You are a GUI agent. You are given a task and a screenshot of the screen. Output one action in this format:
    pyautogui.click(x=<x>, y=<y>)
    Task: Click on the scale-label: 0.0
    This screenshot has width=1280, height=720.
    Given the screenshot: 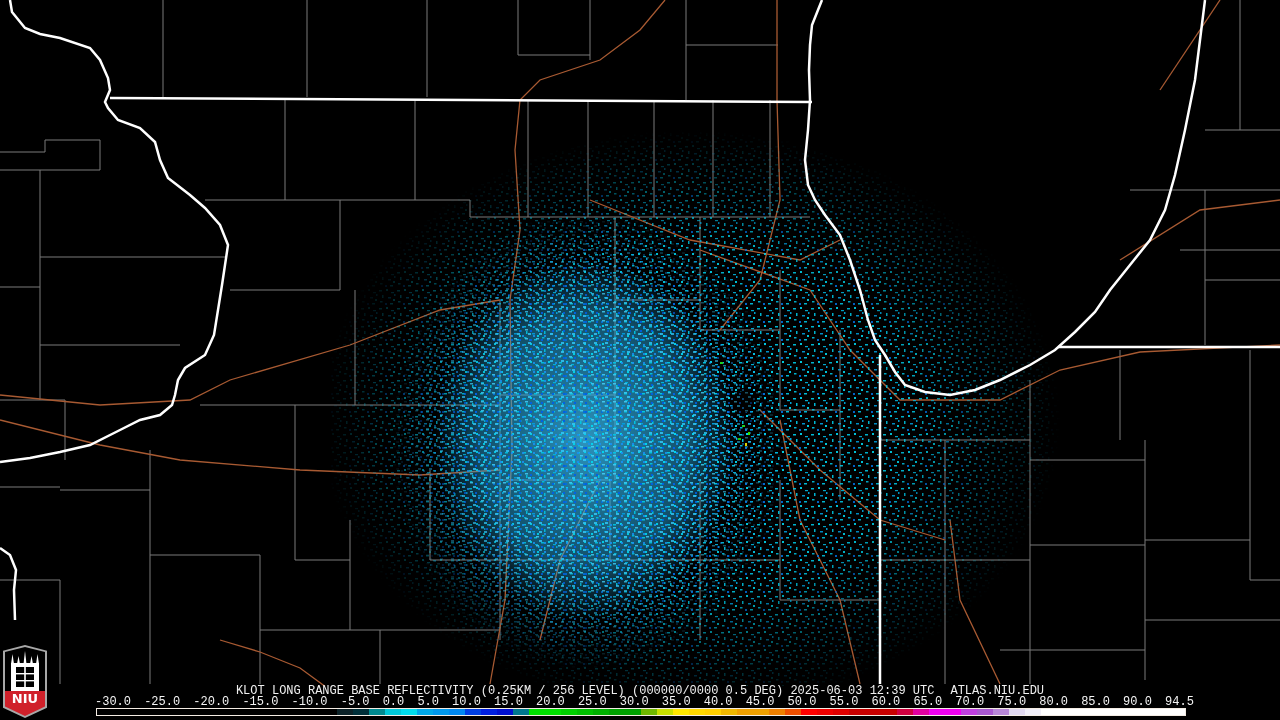 What is the action you would take?
    pyautogui.click(x=393, y=702)
    